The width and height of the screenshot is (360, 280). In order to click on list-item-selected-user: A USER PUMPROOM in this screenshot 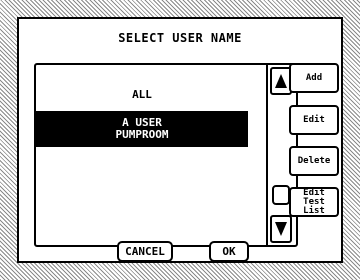, I will do `click(142, 129)`.